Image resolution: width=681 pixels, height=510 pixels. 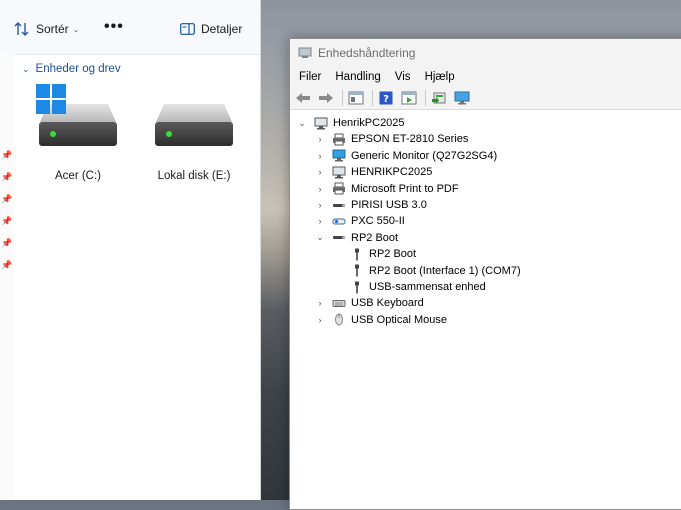 I want to click on details-pane-button: Detaljer, so click(x=211, y=29).